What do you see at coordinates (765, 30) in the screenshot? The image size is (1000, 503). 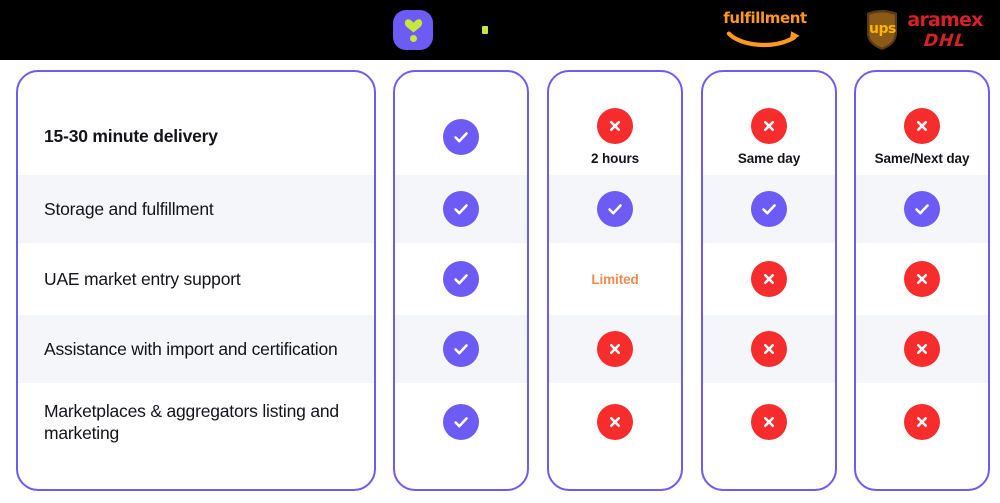 I see `amazon-fulfillment-logo: fulfillment` at bounding box center [765, 30].